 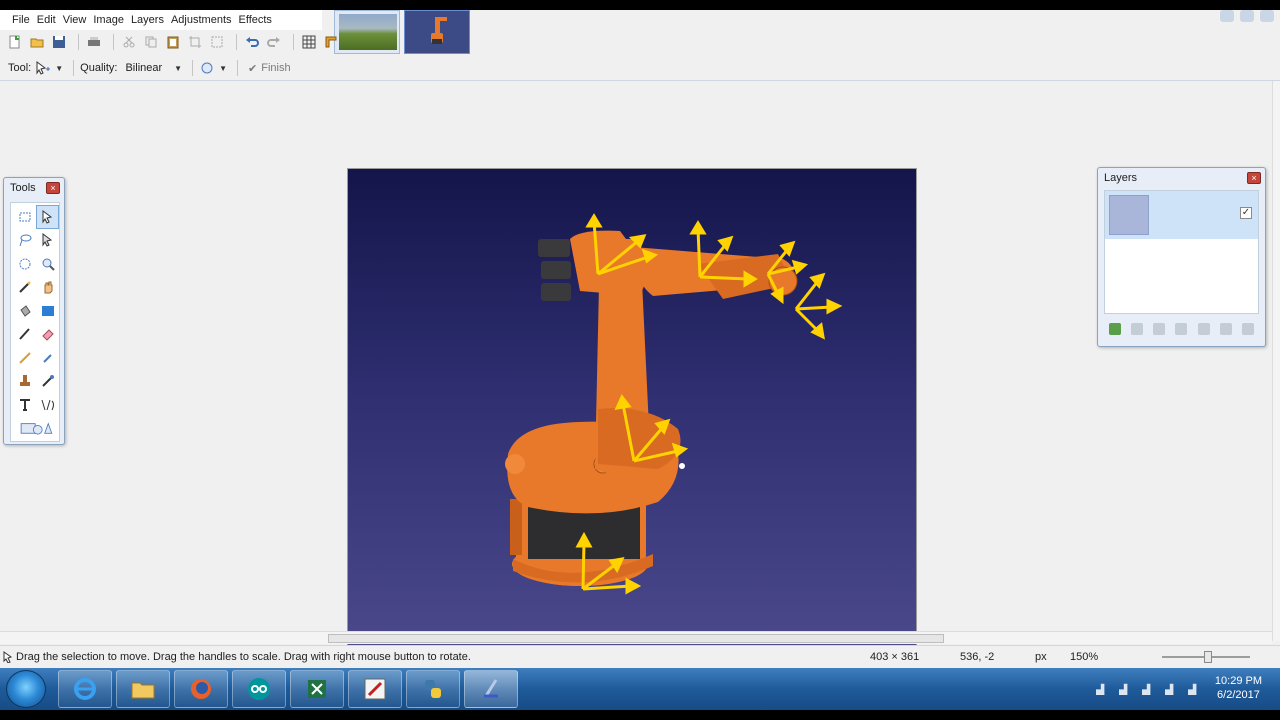 What do you see at coordinates (1181, 329) in the screenshot?
I see `merge-layer-down-icon` at bounding box center [1181, 329].